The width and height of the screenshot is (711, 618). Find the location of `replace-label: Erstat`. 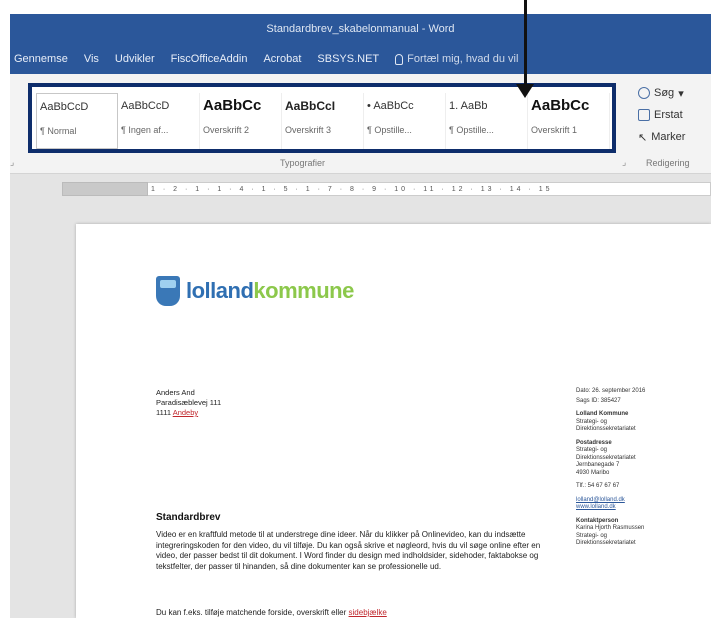

replace-label: Erstat is located at coordinates (668, 115).